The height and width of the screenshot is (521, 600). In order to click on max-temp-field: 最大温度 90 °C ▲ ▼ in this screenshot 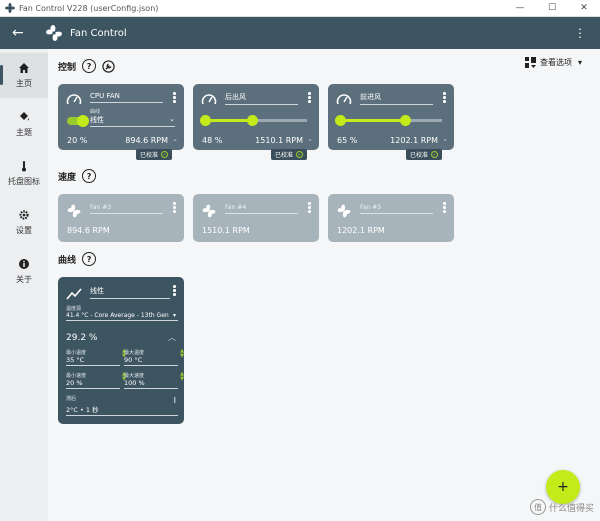, I will do `click(154, 357)`.